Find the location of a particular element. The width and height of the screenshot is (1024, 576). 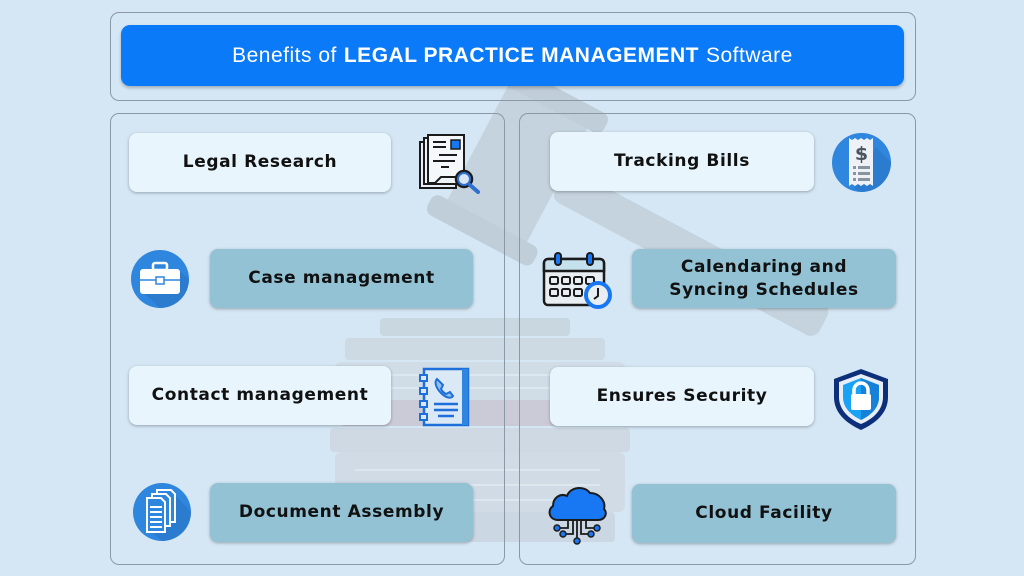

briefcase-icon is located at coordinates (160, 279).